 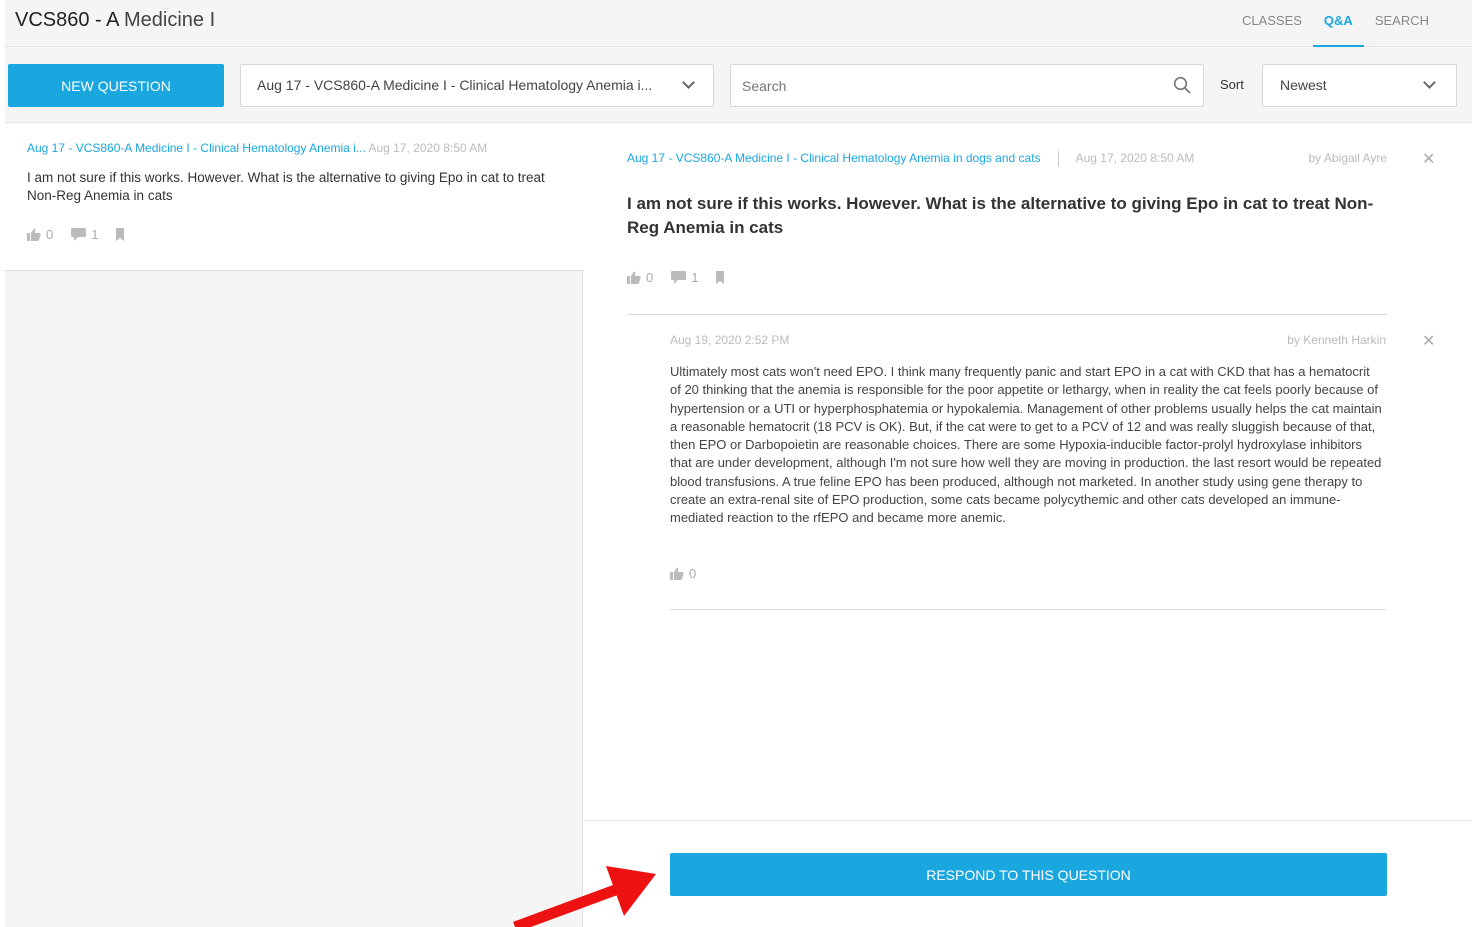 I want to click on search-icon, so click(x=1182, y=85).